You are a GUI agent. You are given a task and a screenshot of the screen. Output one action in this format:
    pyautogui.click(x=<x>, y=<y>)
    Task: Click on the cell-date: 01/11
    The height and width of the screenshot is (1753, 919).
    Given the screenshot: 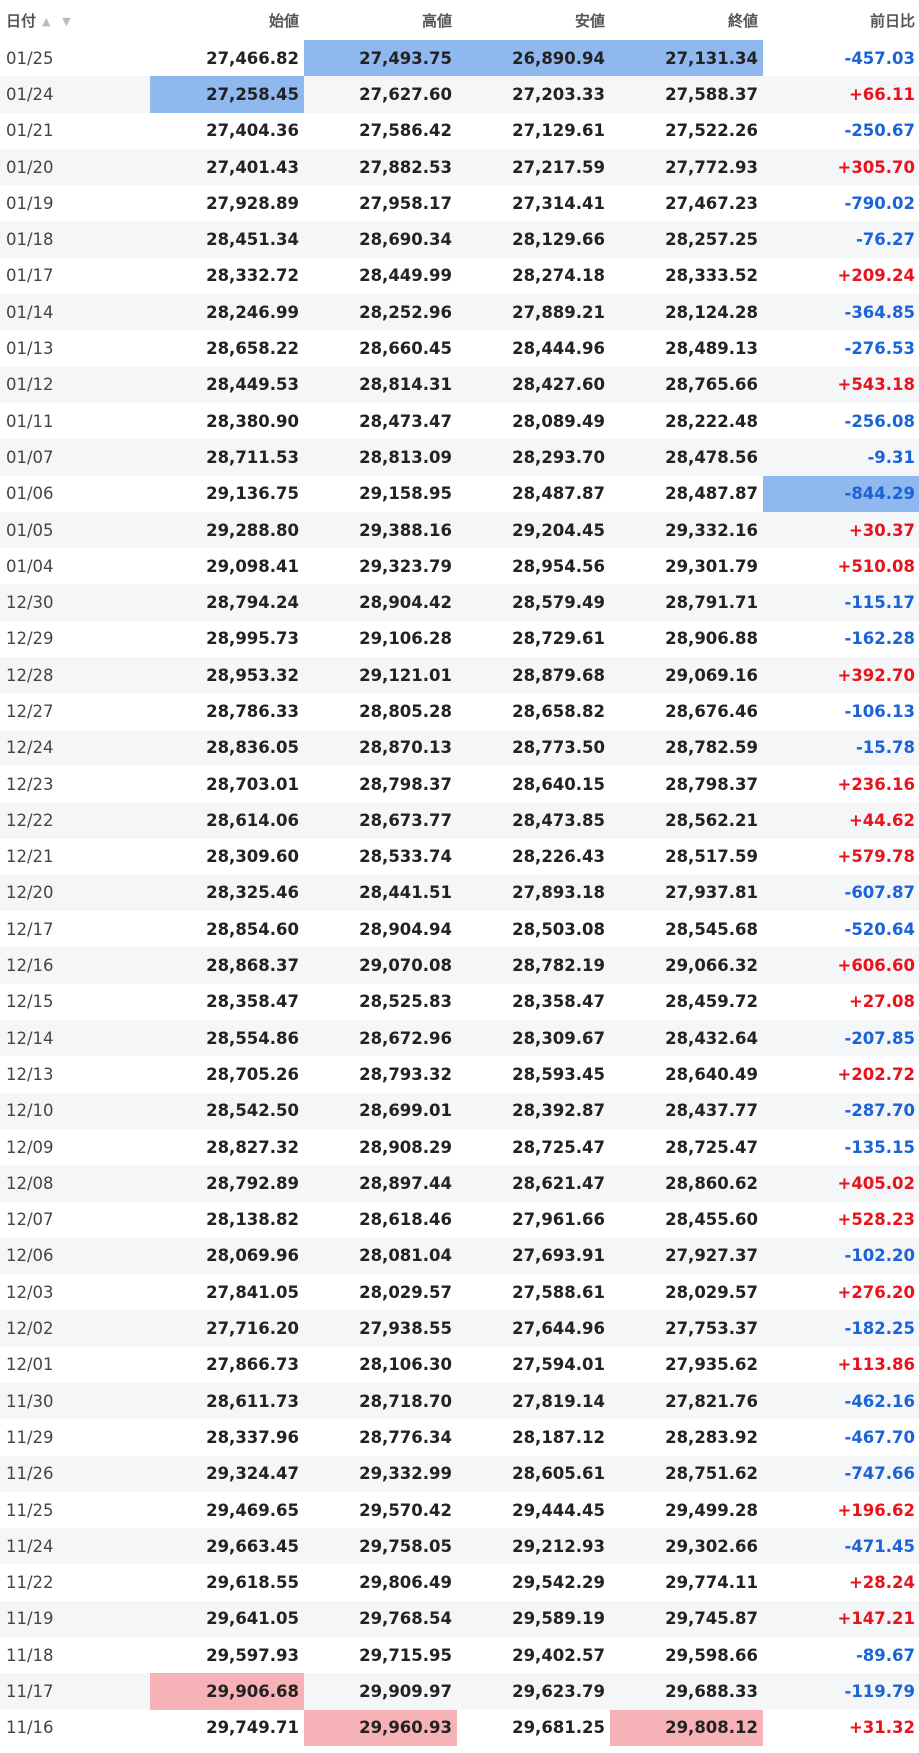 What is the action you would take?
    pyautogui.click(x=30, y=421)
    